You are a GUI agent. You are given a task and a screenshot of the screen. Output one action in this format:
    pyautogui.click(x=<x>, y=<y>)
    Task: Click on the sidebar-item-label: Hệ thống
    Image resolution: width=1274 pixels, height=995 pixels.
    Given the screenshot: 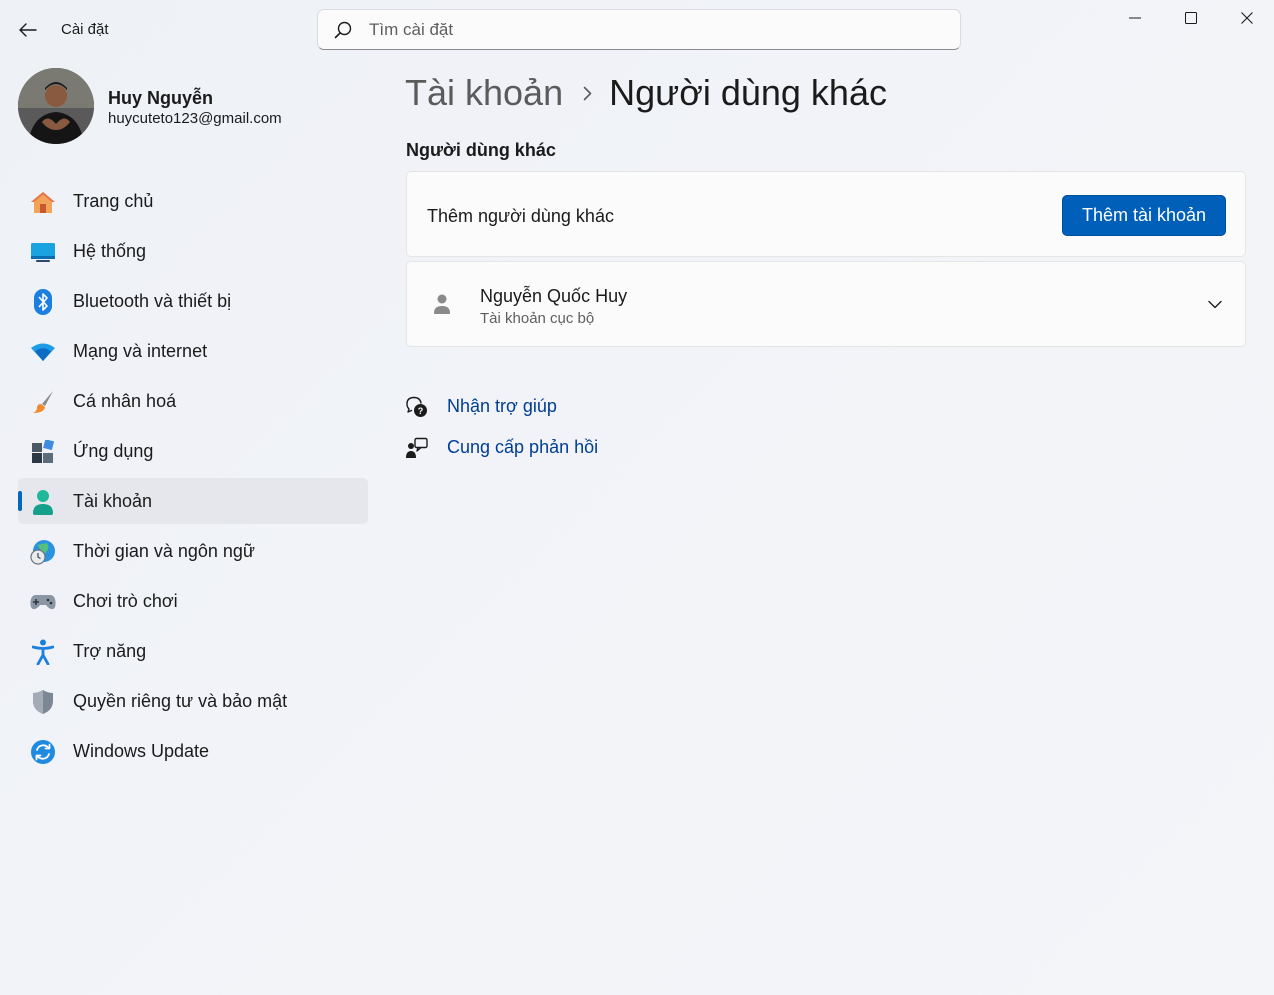 What is the action you would take?
    pyautogui.click(x=110, y=250)
    